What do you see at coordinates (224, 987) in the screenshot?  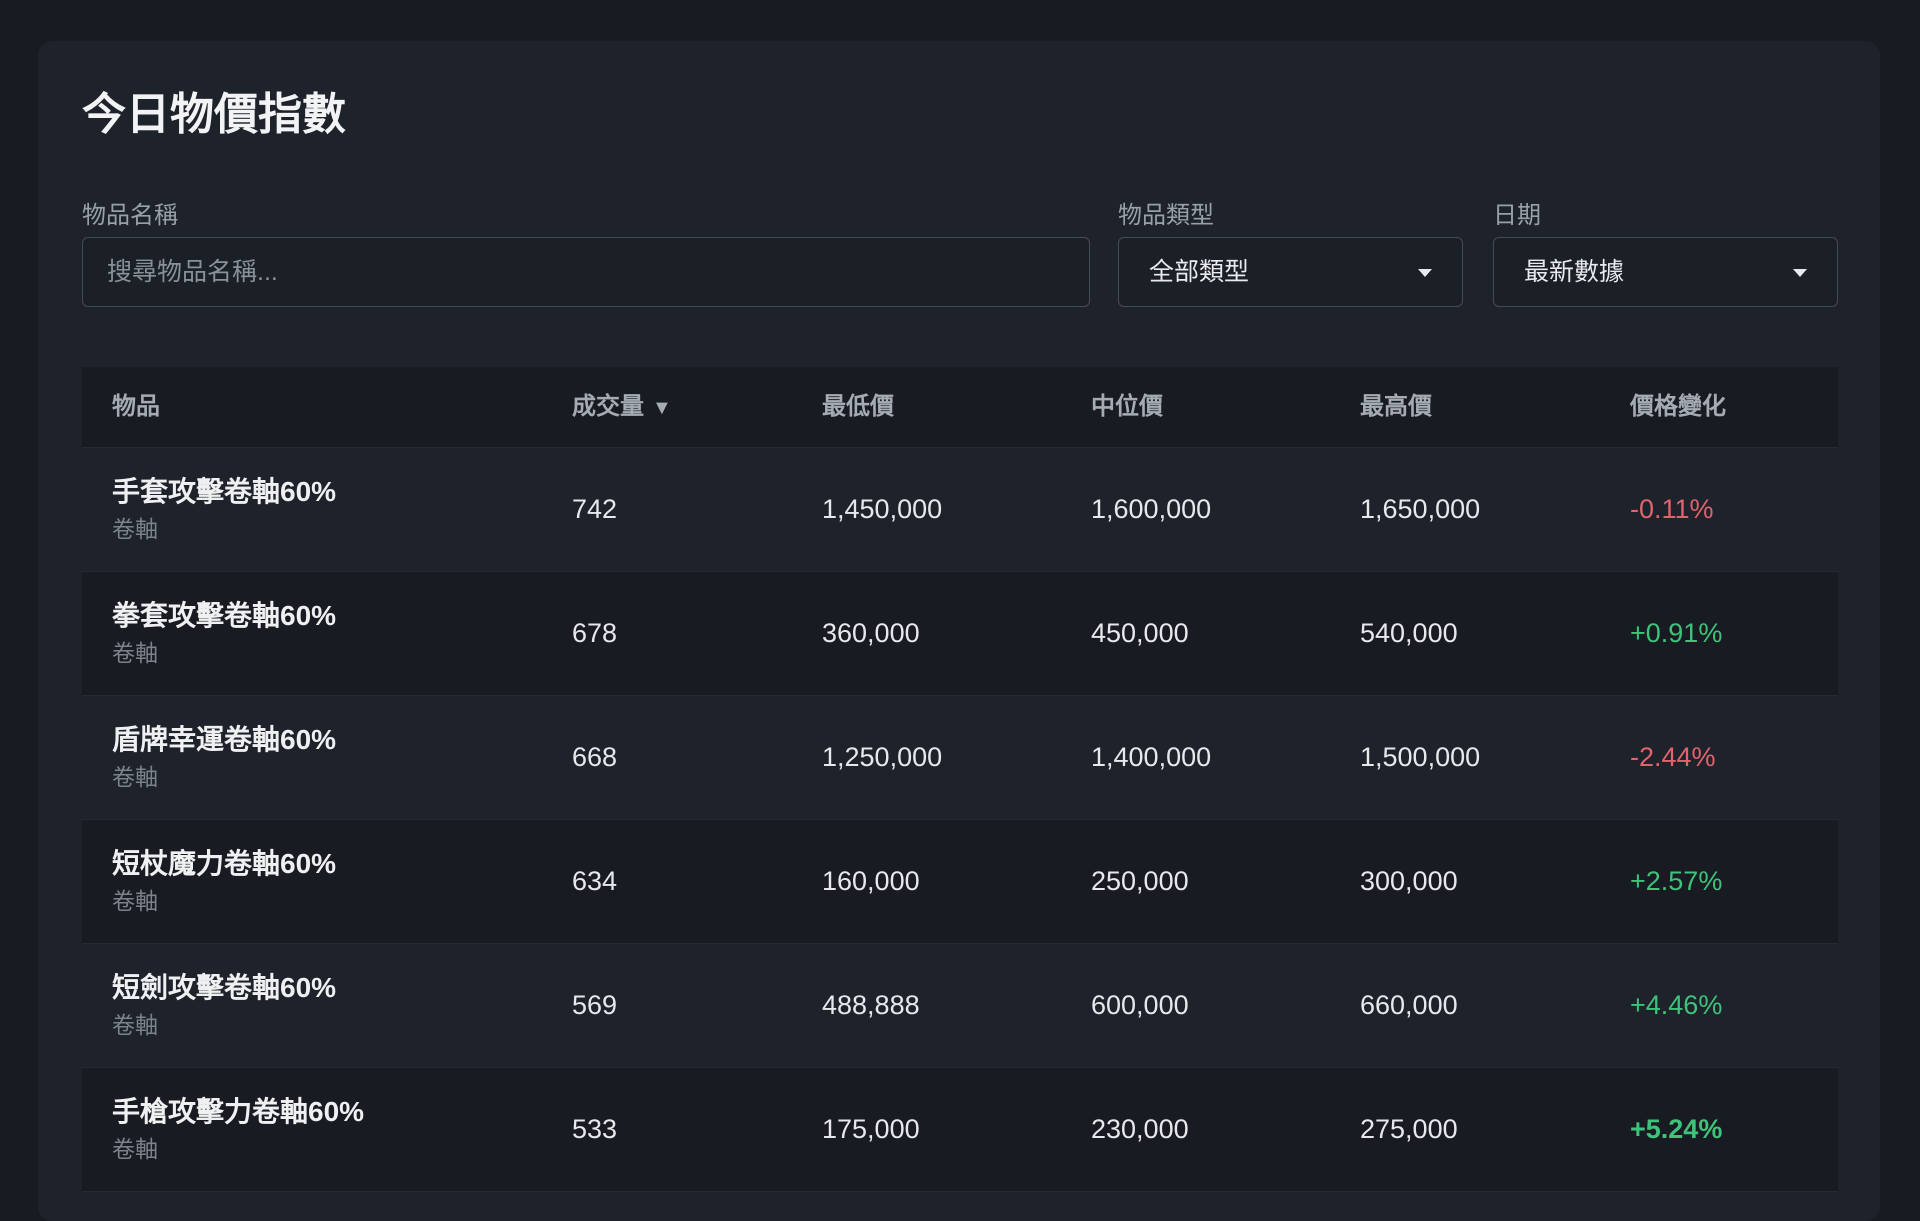 I see `item-name: 短劍攻擊卷軸60%` at bounding box center [224, 987].